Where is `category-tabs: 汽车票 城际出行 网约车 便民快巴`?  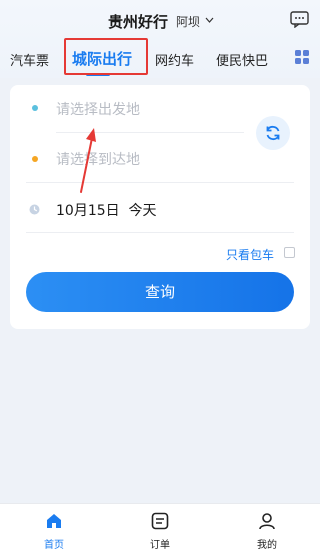
category-tabs: 汽车票 城际出行 网约车 便民快巴 is located at coordinates (160, 61).